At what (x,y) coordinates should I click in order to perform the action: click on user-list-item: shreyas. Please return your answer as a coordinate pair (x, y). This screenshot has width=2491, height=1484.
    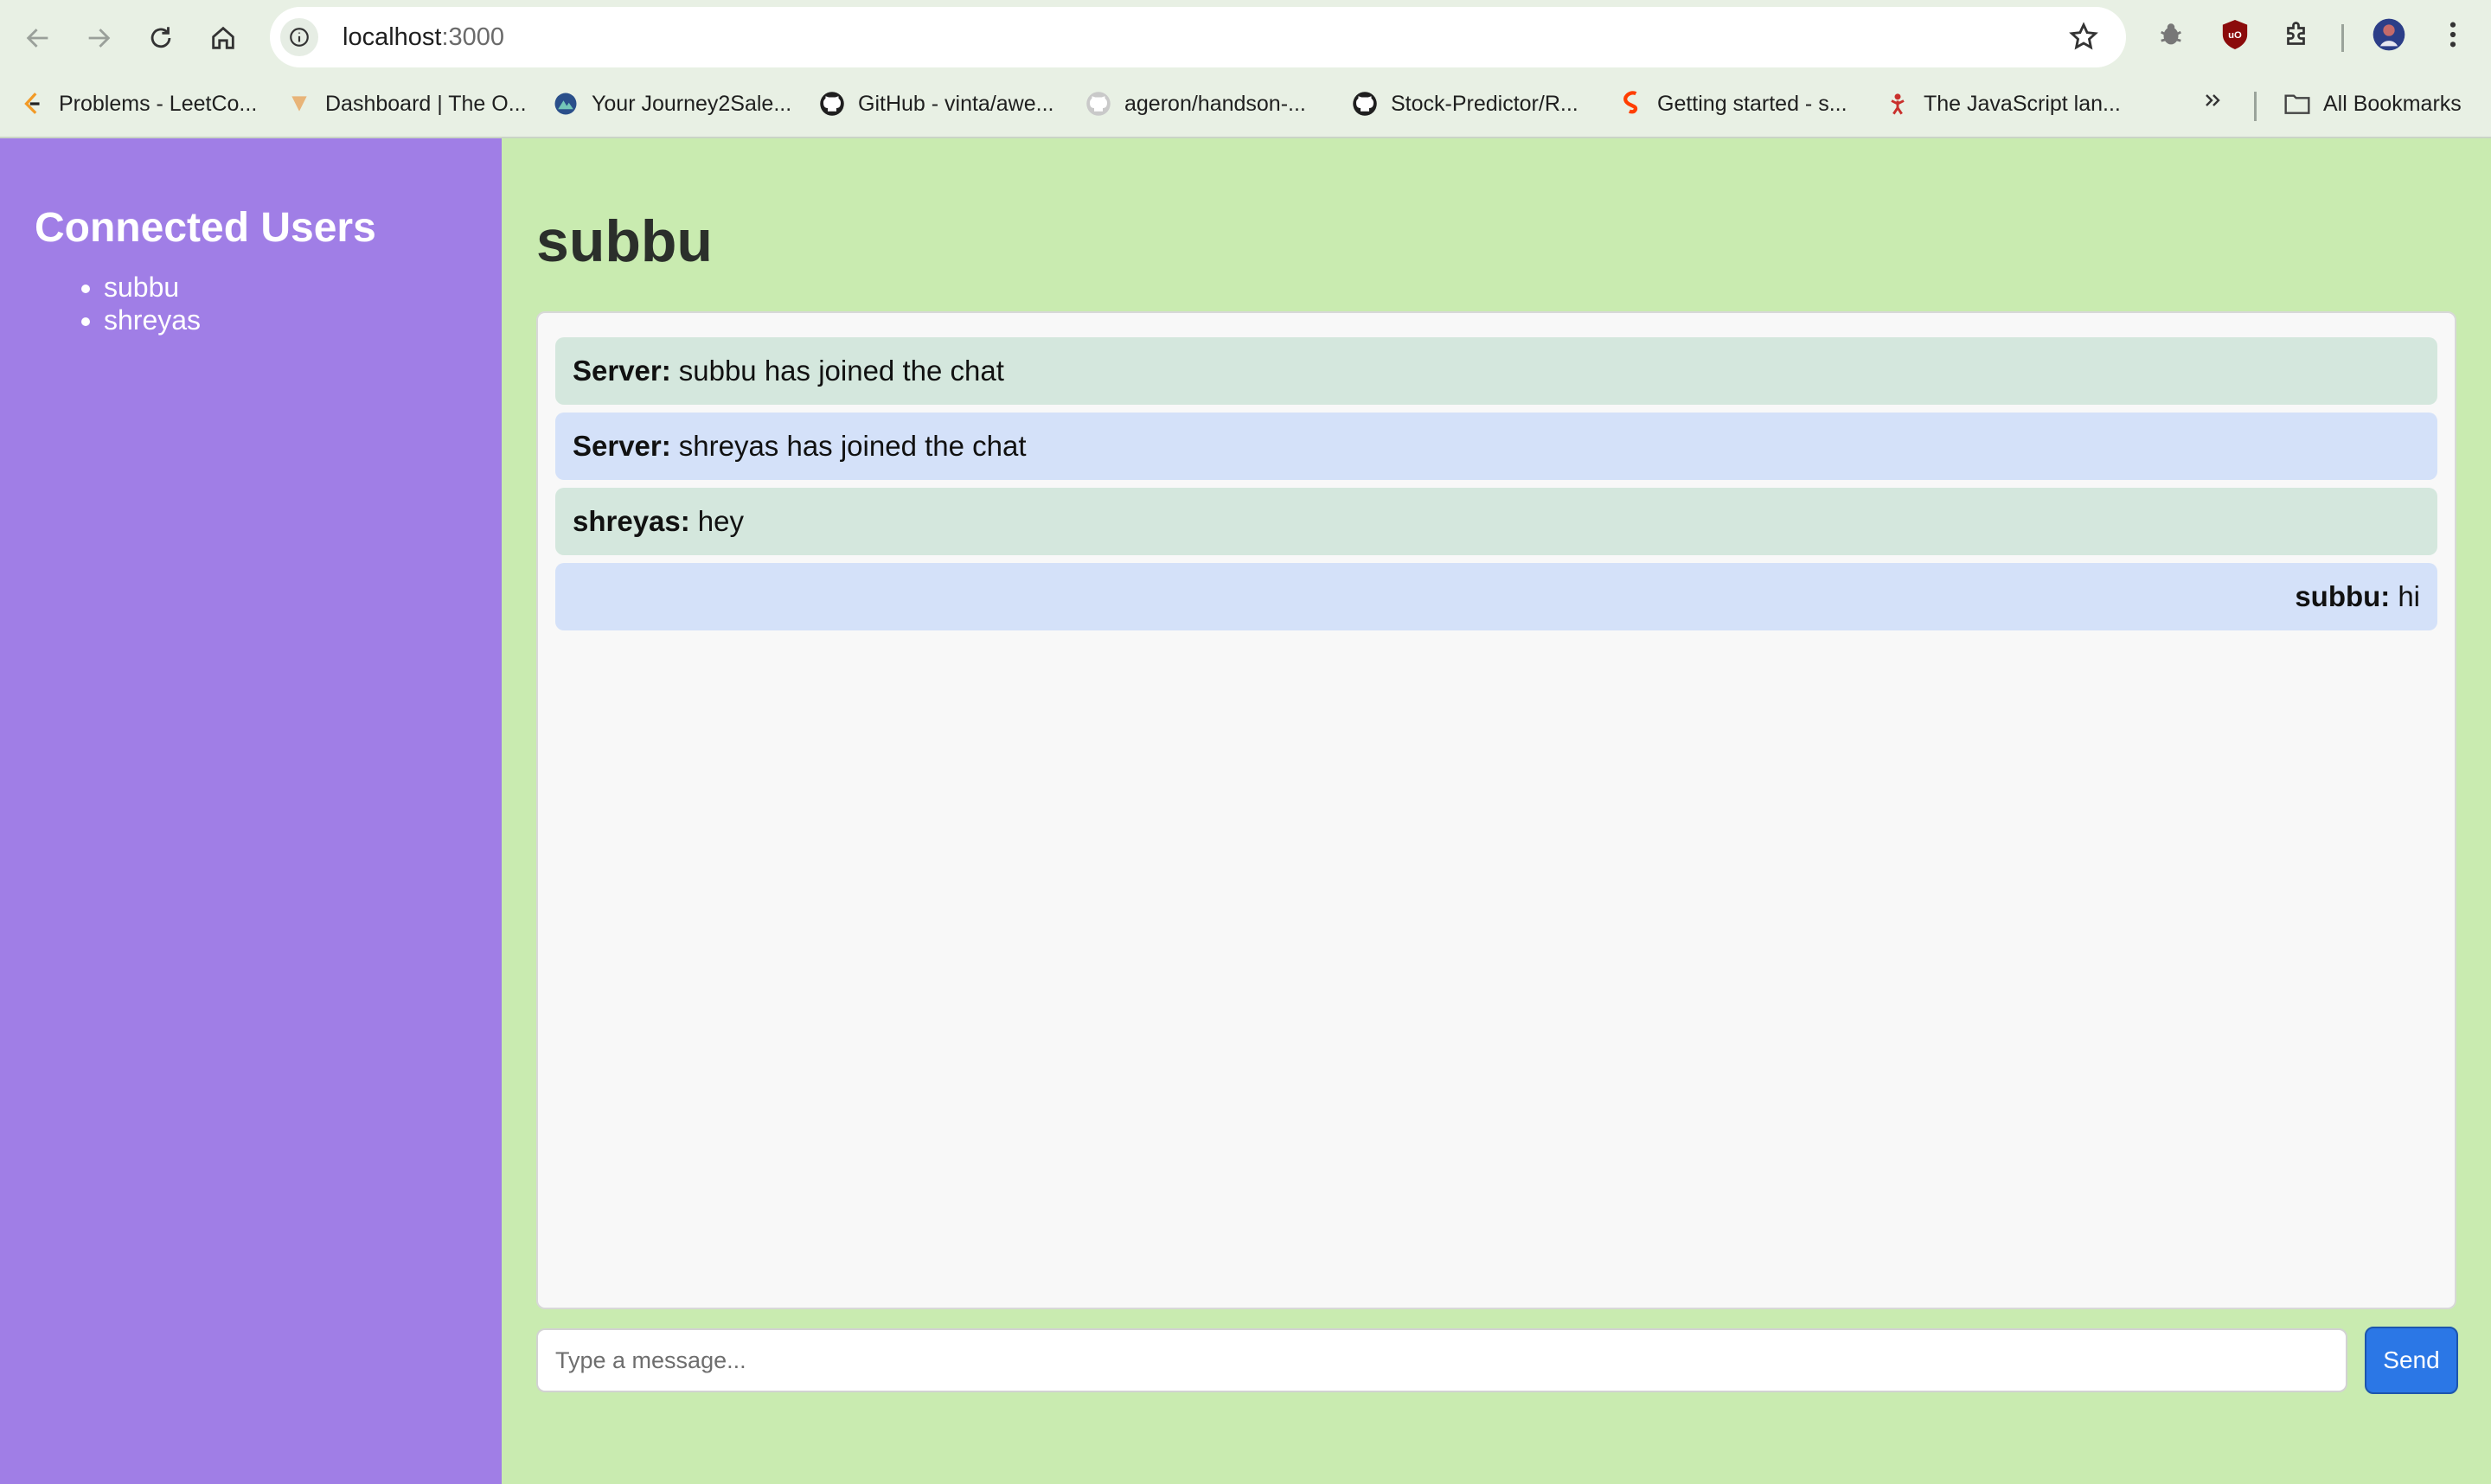
    Looking at the image, I should click on (285, 320).